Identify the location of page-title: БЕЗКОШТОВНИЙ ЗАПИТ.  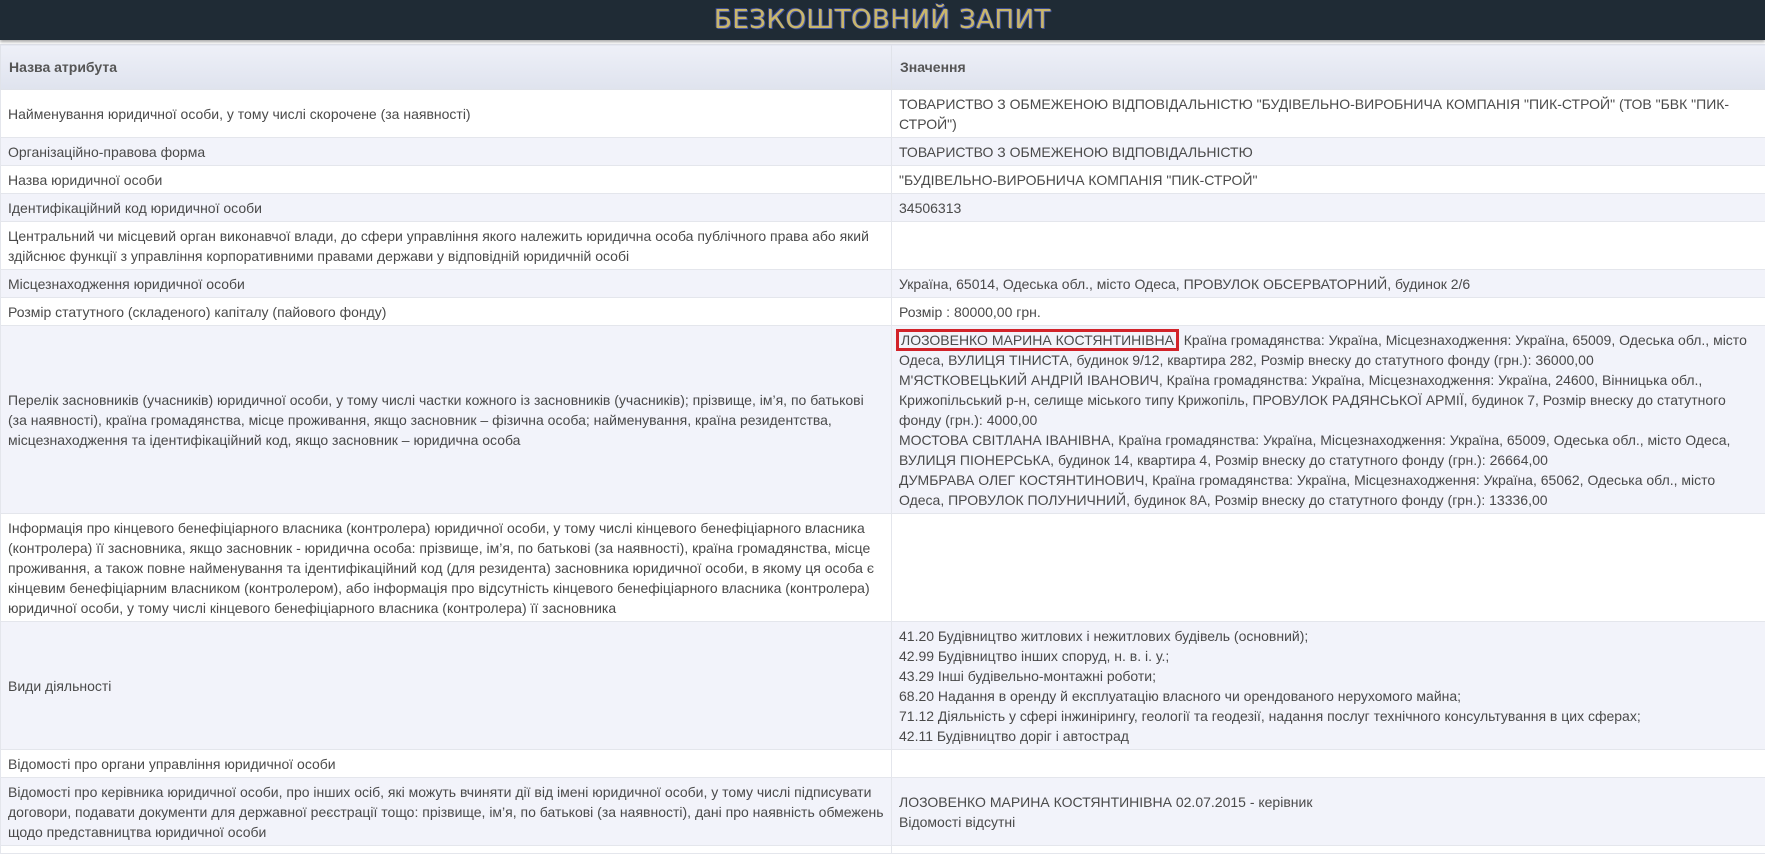
(882, 20).